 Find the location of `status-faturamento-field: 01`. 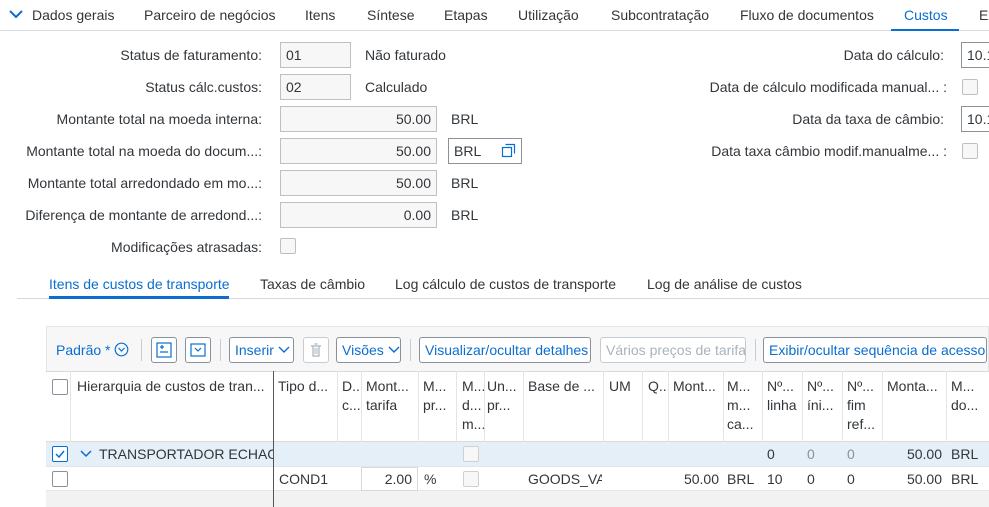

status-faturamento-field: 01 is located at coordinates (315, 55).